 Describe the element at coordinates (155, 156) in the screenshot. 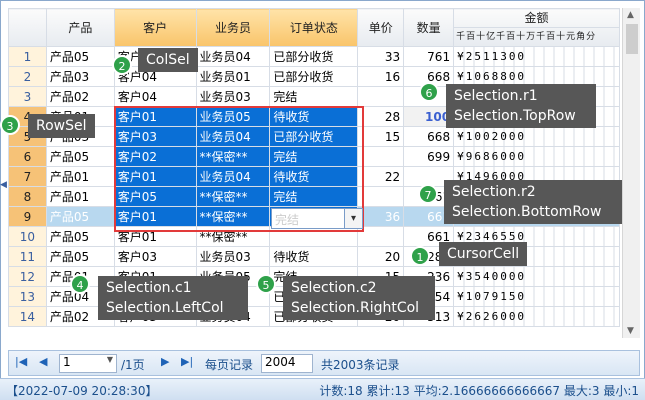

I see `cell-customer: 客户02` at that location.